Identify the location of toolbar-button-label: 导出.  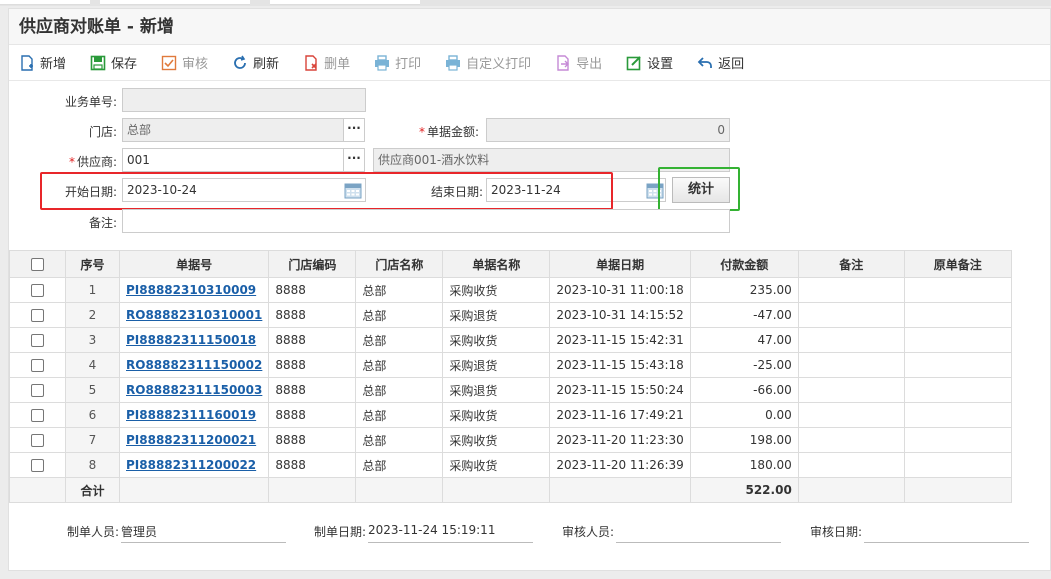
(589, 64).